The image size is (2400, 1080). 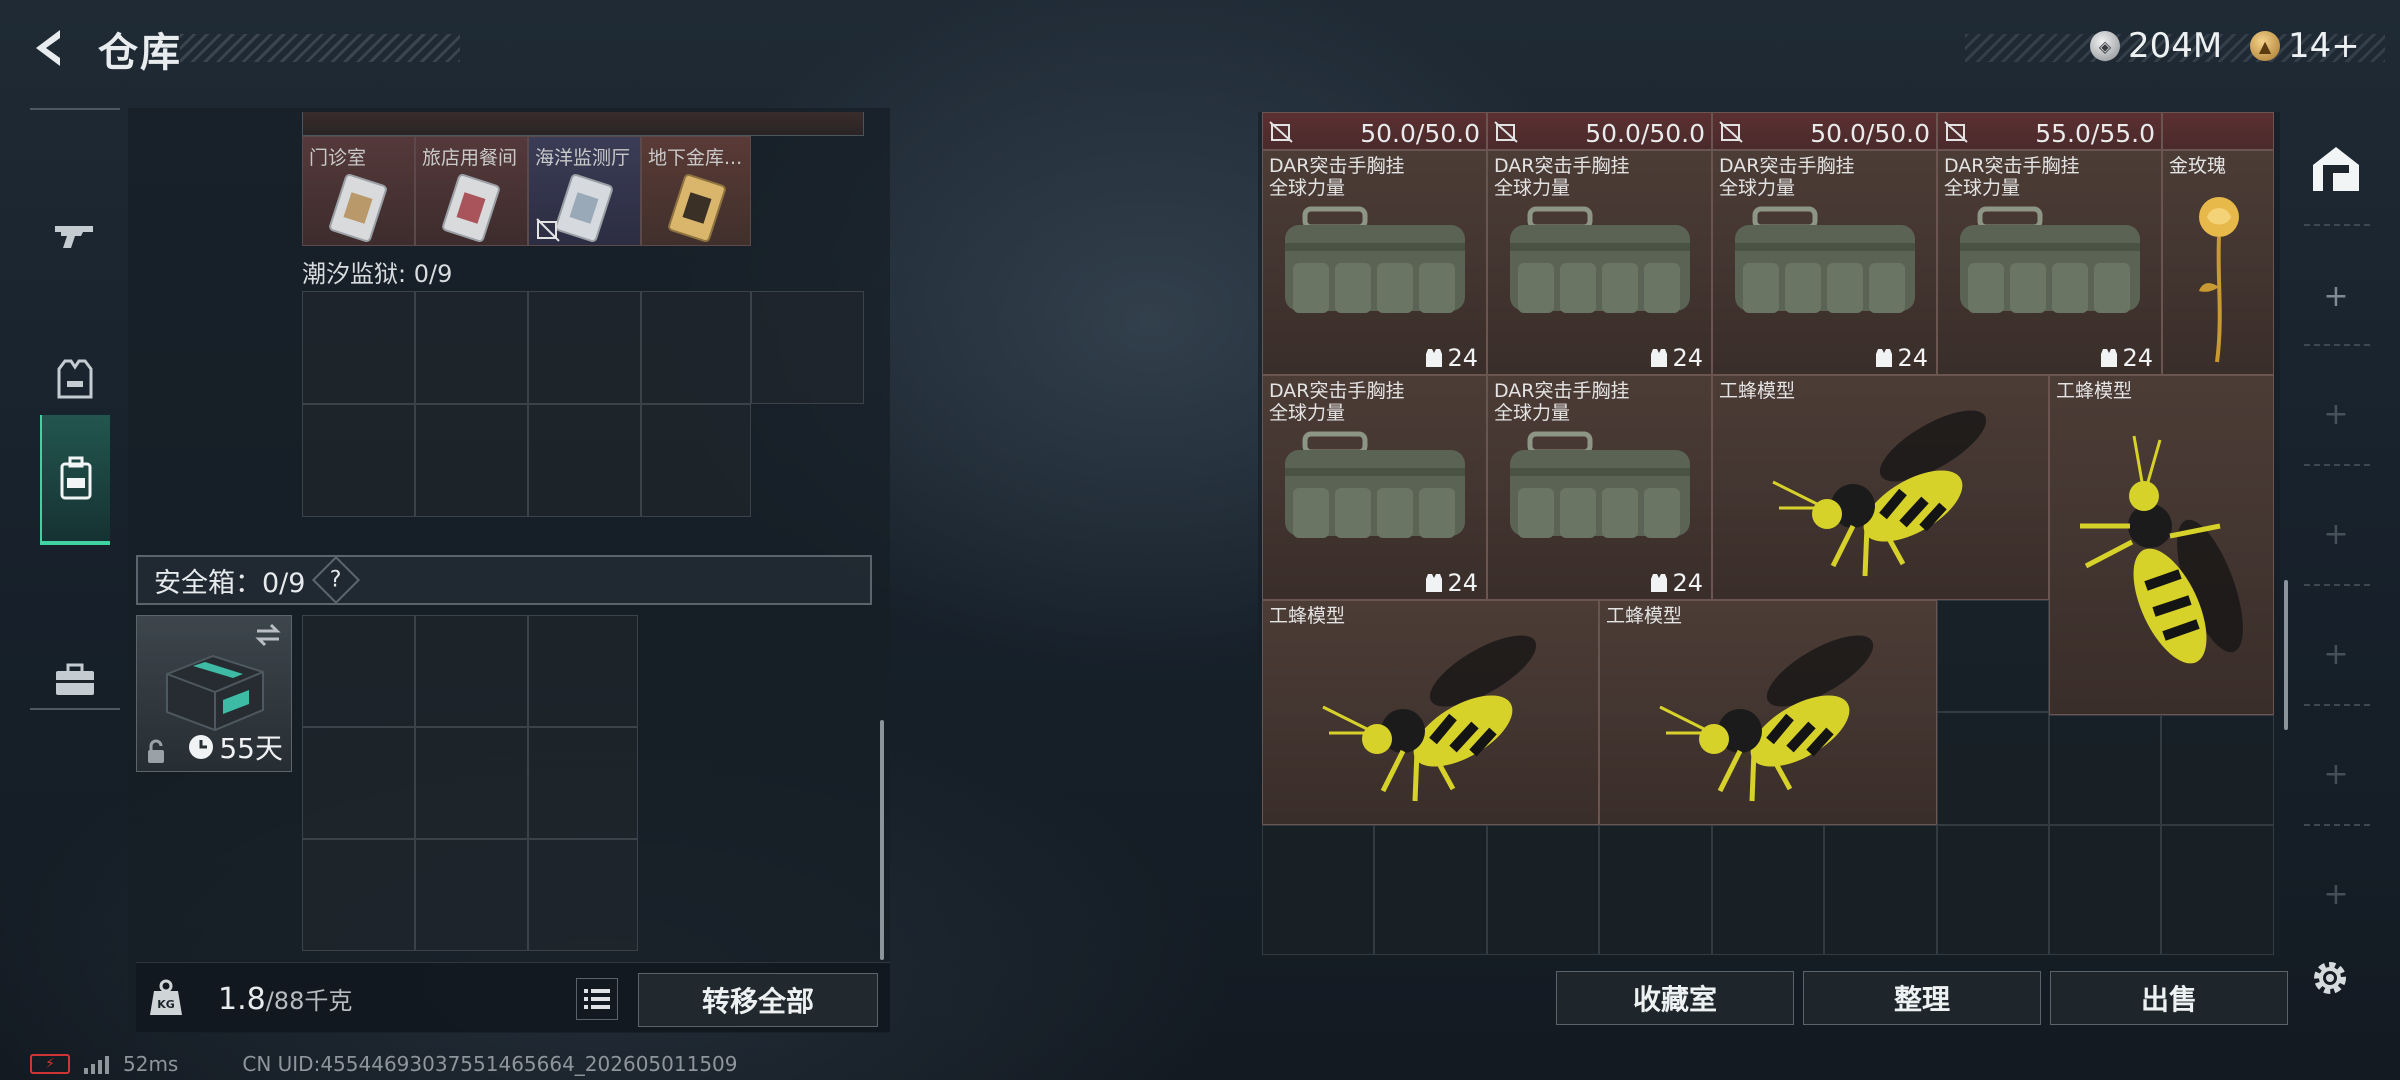 I want to click on golden-rose-icon, so click(x=2219, y=280).